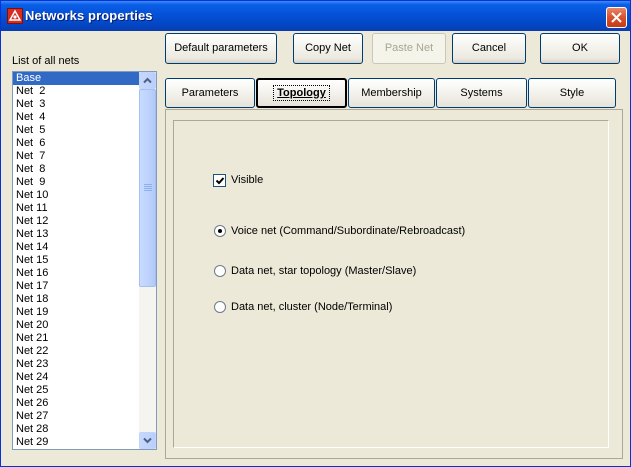 This screenshot has height=467, width=631. I want to click on list-item: Net 29, so click(76, 442).